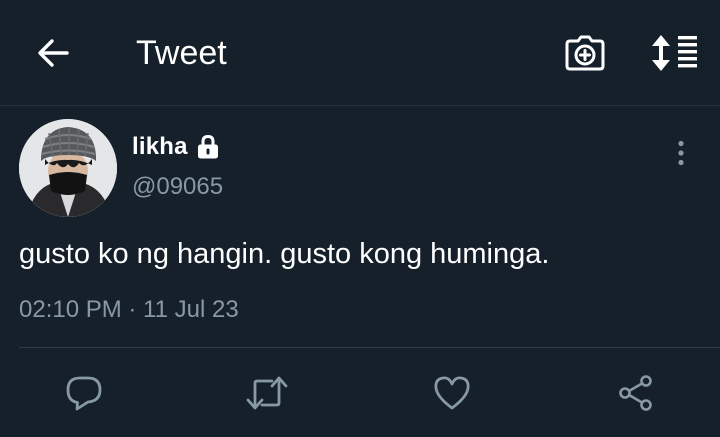  I want to click on camera-button, so click(585, 53).